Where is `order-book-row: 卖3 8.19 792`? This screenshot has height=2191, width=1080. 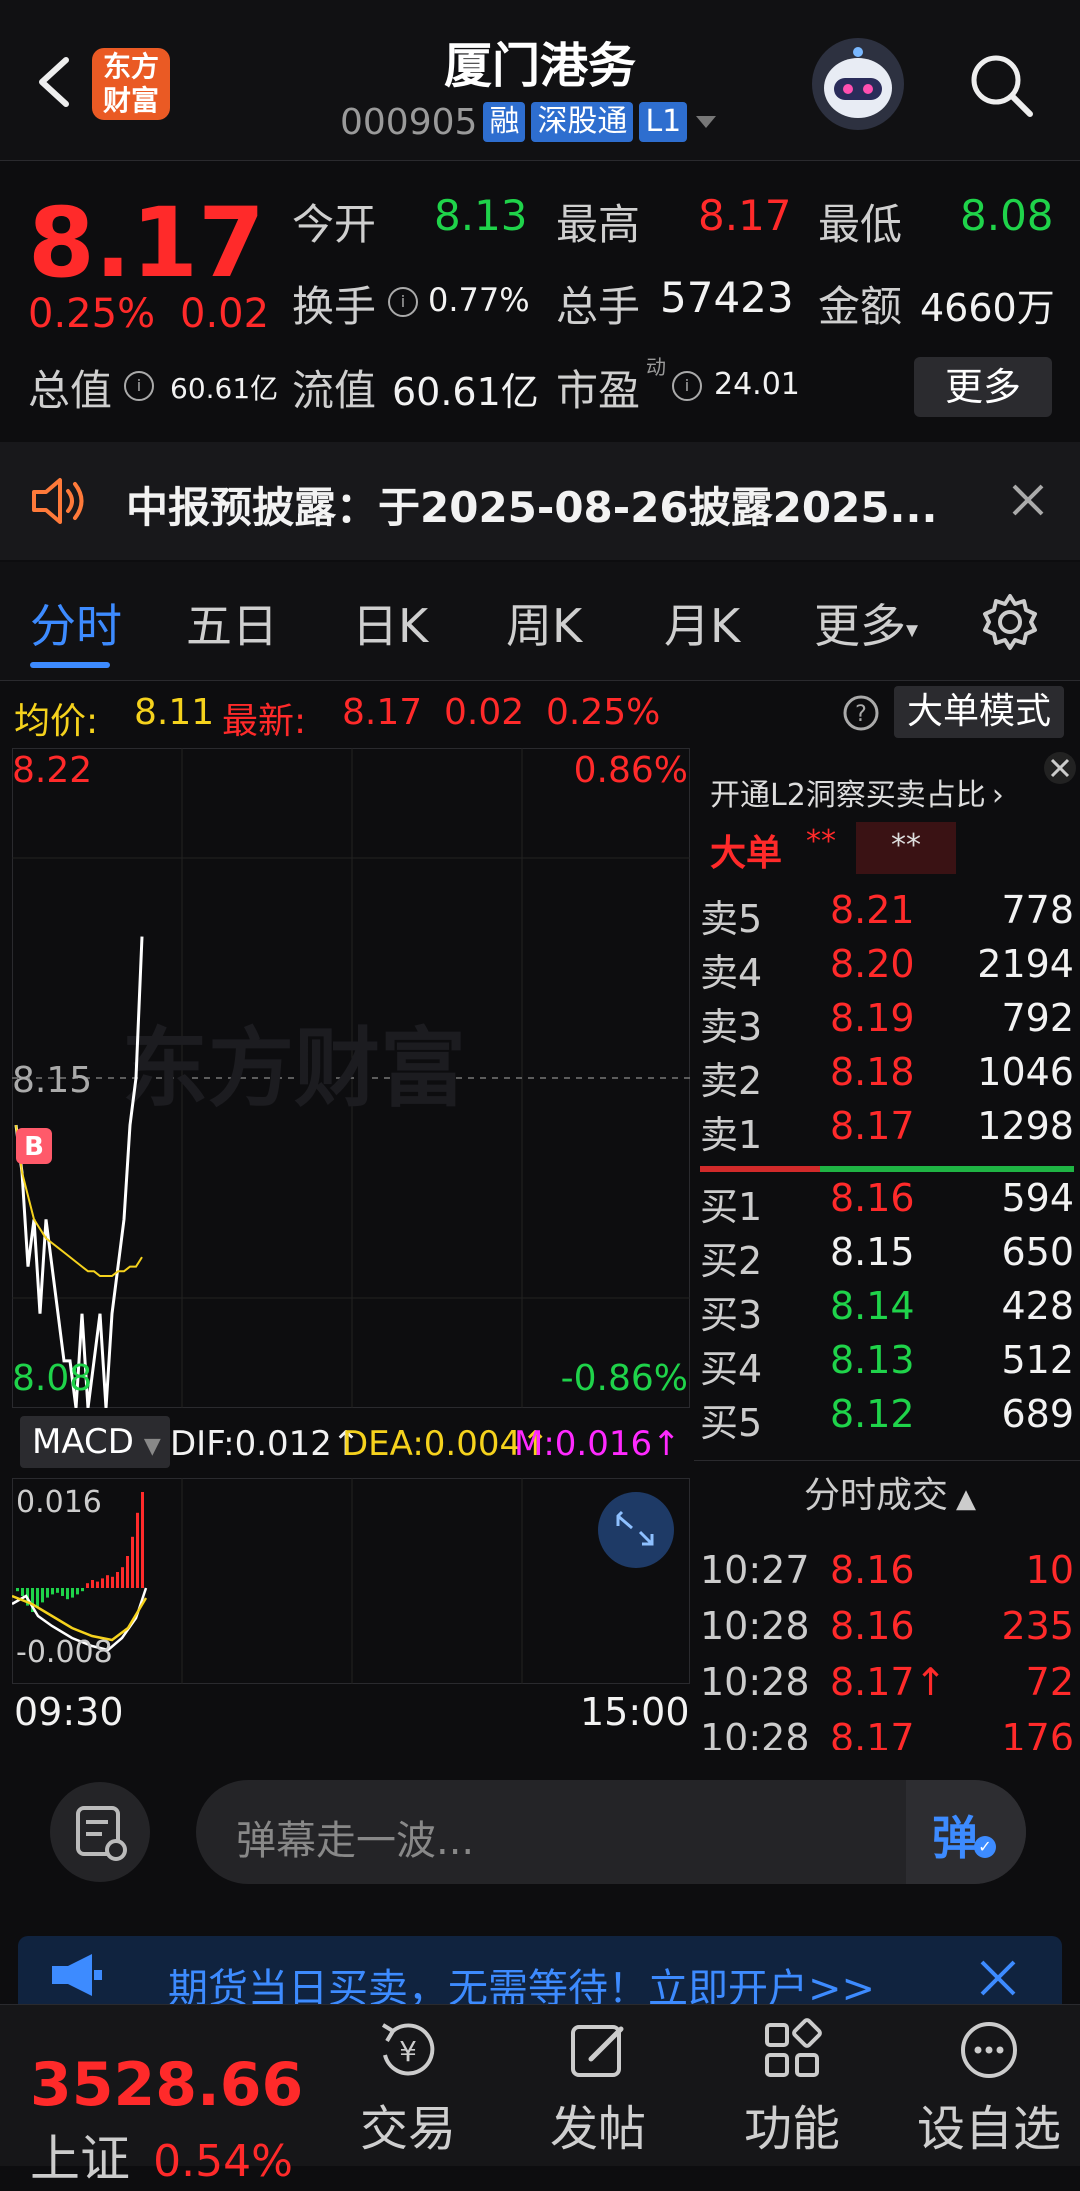 order-book-row: 卖3 8.19 792 is located at coordinates (887, 1023).